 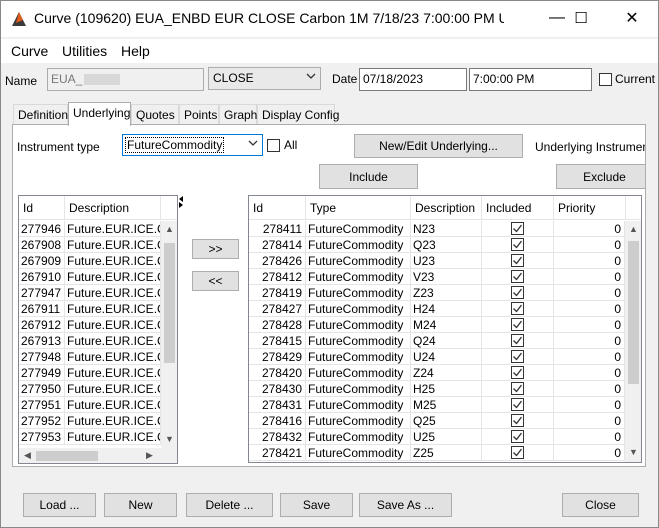 What do you see at coordinates (605, 79) in the screenshot?
I see `current-checkbox` at bounding box center [605, 79].